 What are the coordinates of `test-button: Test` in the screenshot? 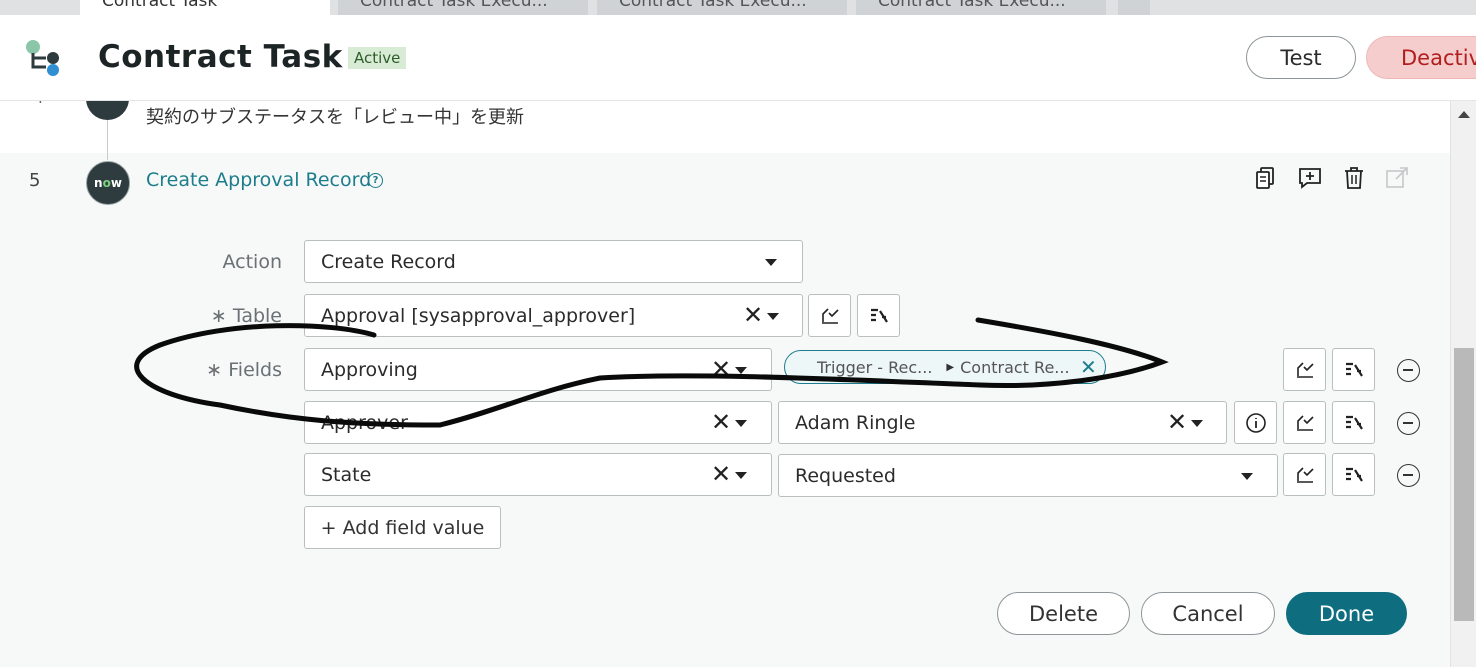 It's located at (1301, 57).